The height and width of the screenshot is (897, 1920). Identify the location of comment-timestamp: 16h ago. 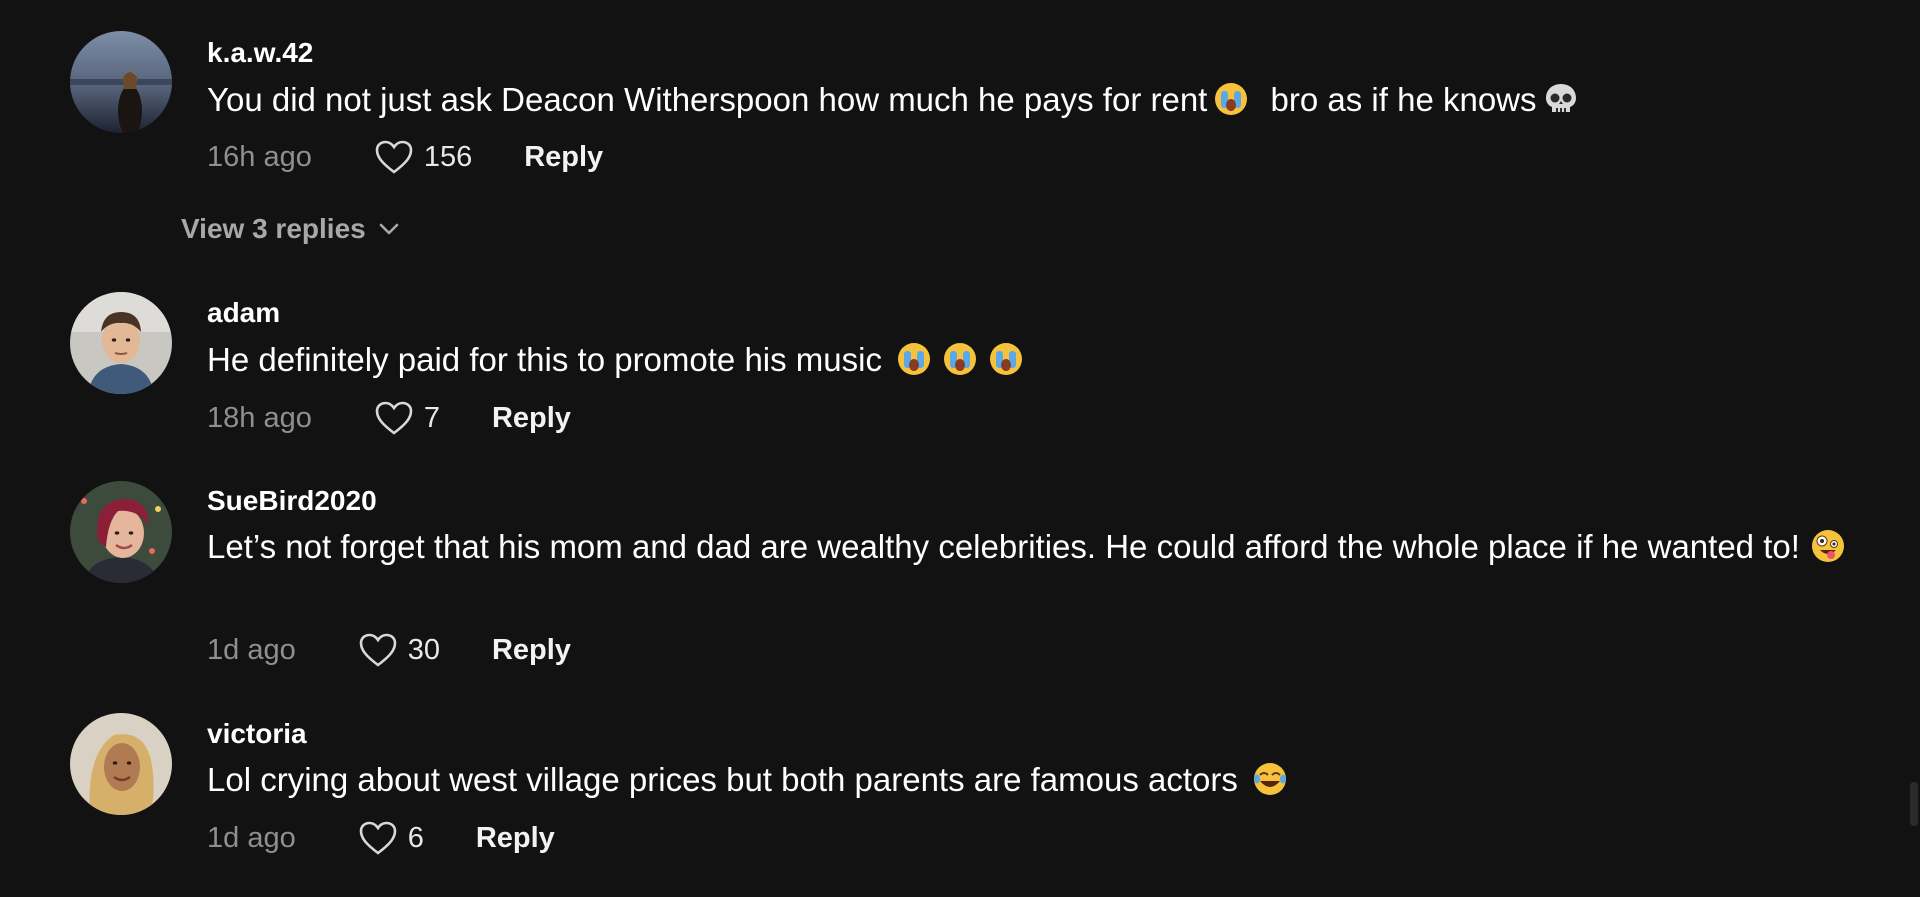
(259, 156).